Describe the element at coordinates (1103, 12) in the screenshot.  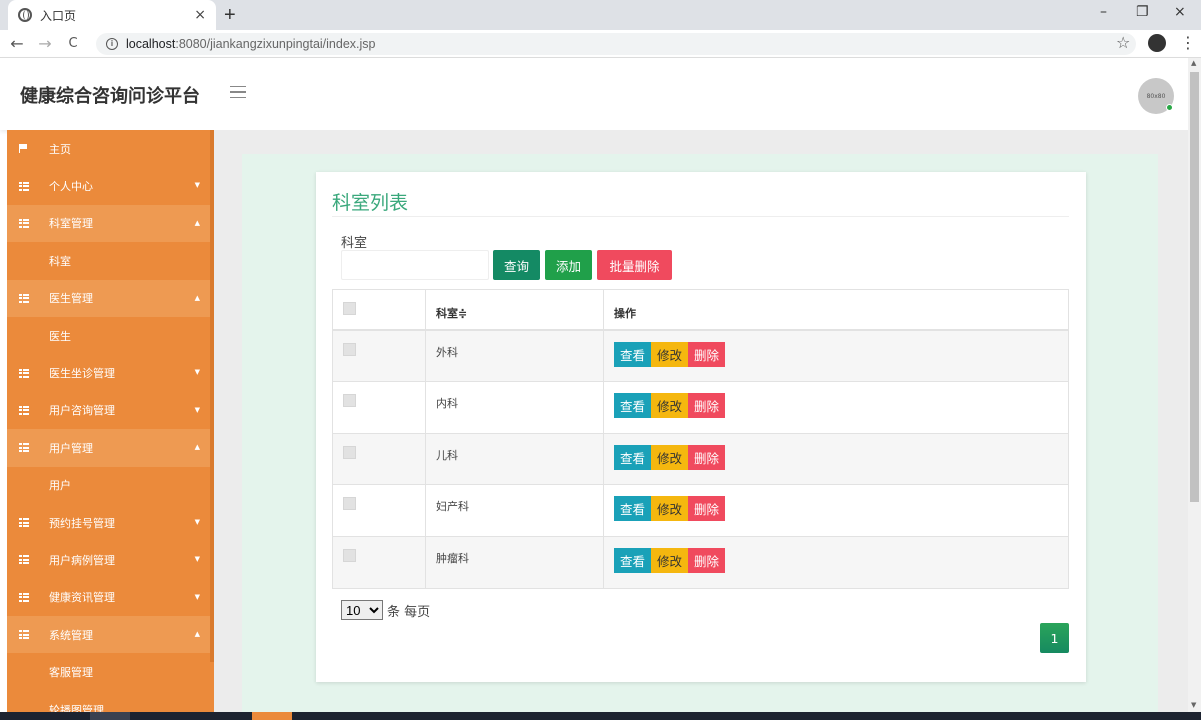
I see `minimize-icon: –` at that location.